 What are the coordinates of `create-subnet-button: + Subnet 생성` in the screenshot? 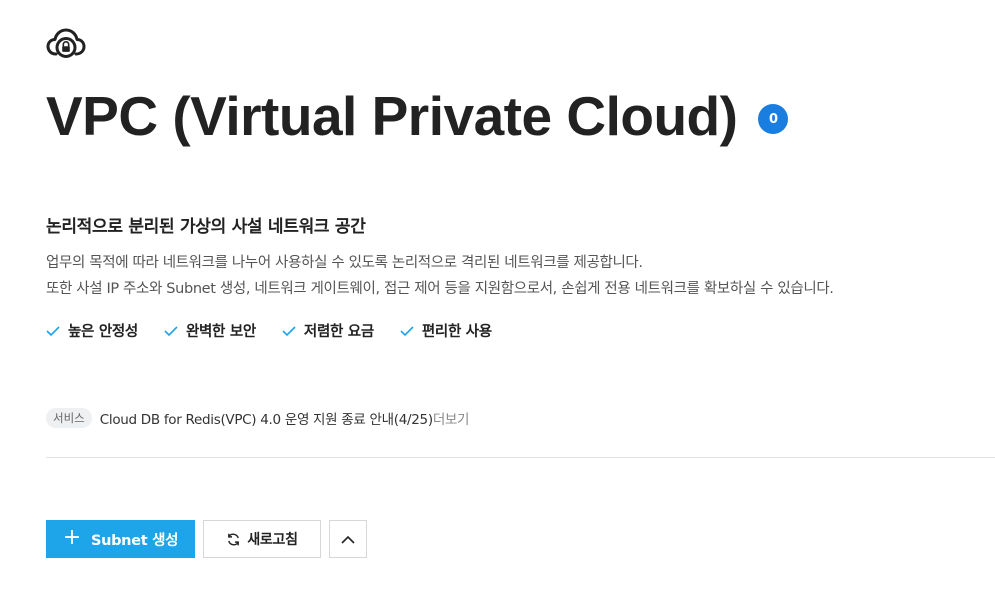 It's located at (120, 539).